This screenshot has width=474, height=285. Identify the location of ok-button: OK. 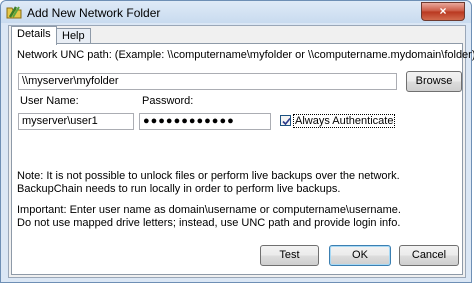
(360, 255).